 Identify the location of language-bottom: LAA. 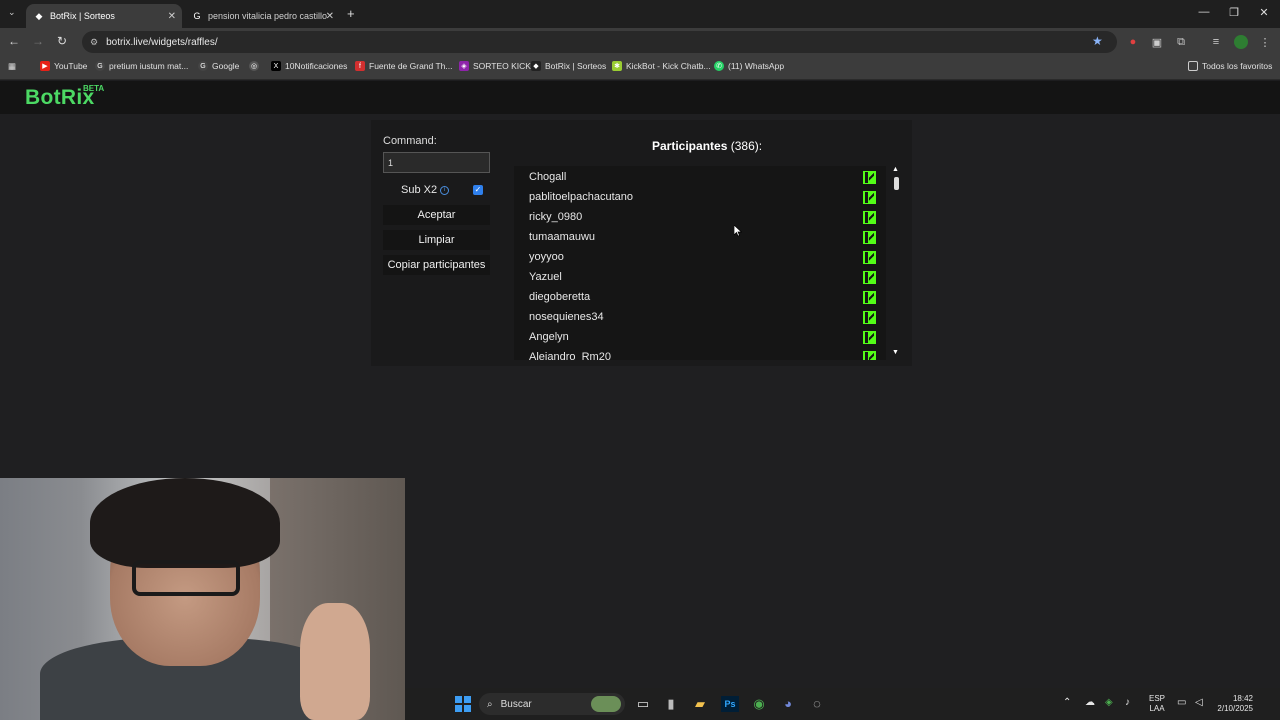
(1157, 708).